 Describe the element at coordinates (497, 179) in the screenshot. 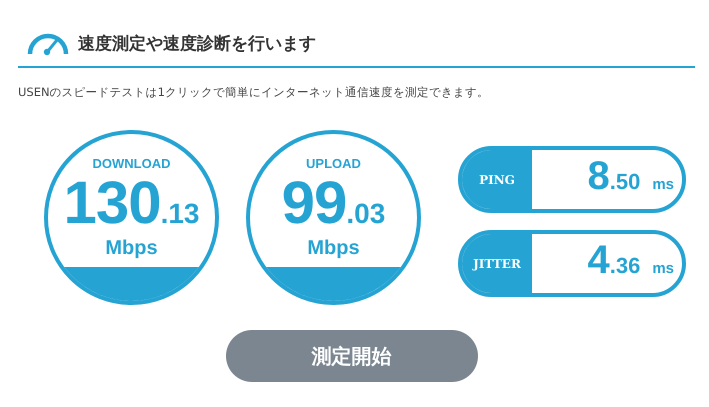

I see `metric-label: PING` at that location.